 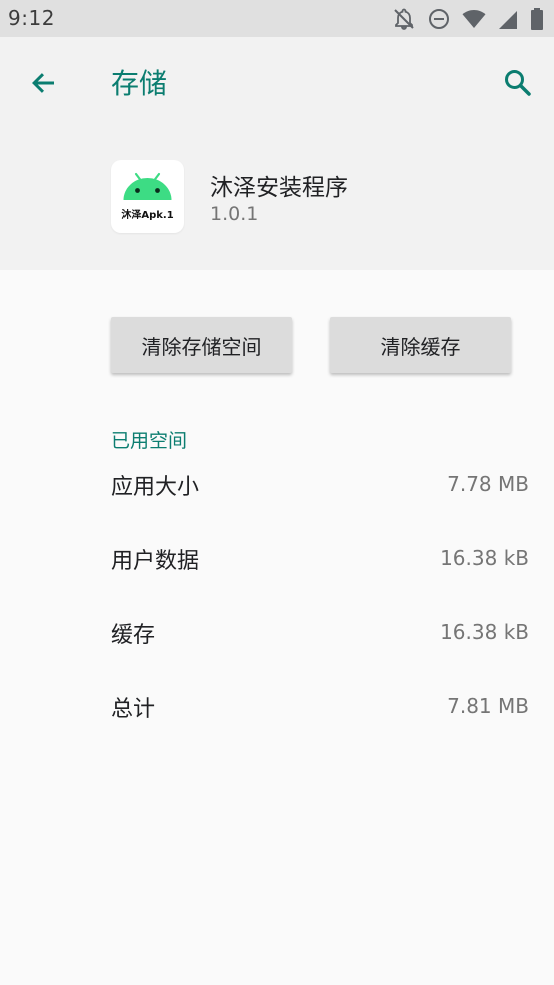 I want to click on search-icon, so click(x=518, y=83).